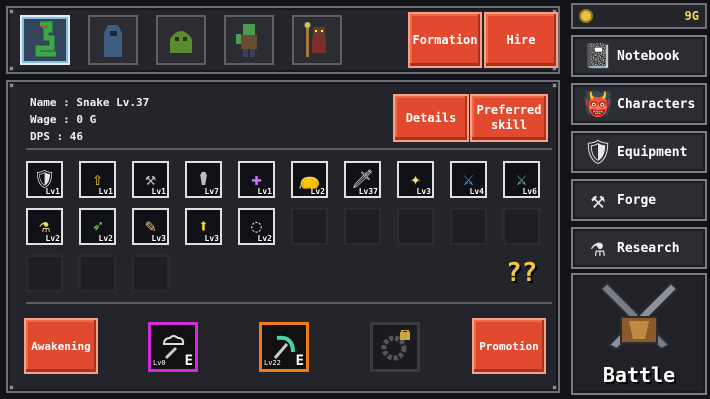 The height and width of the screenshot is (399, 710). Describe the element at coordinates (648, 248) in the screenshot. I see `nav-label: Research` at that location.